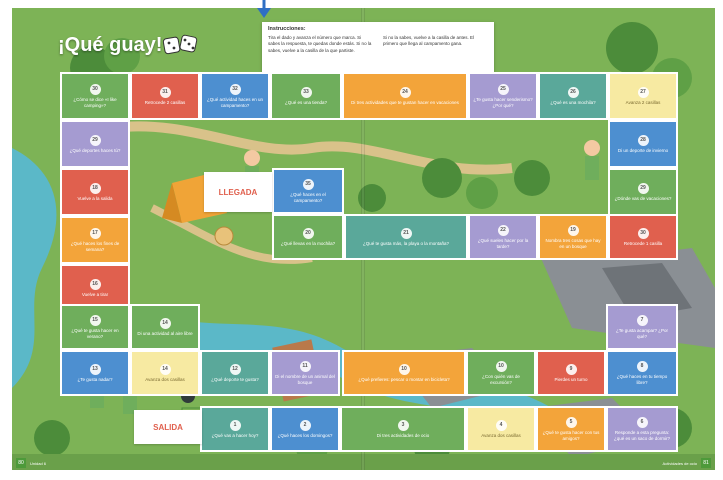 The height and width of the screenshot is (480, 723). What do you see at coordinates (571, 422) in the screenshot?
I see `square-number: 5` at bounding box center [571, 422].